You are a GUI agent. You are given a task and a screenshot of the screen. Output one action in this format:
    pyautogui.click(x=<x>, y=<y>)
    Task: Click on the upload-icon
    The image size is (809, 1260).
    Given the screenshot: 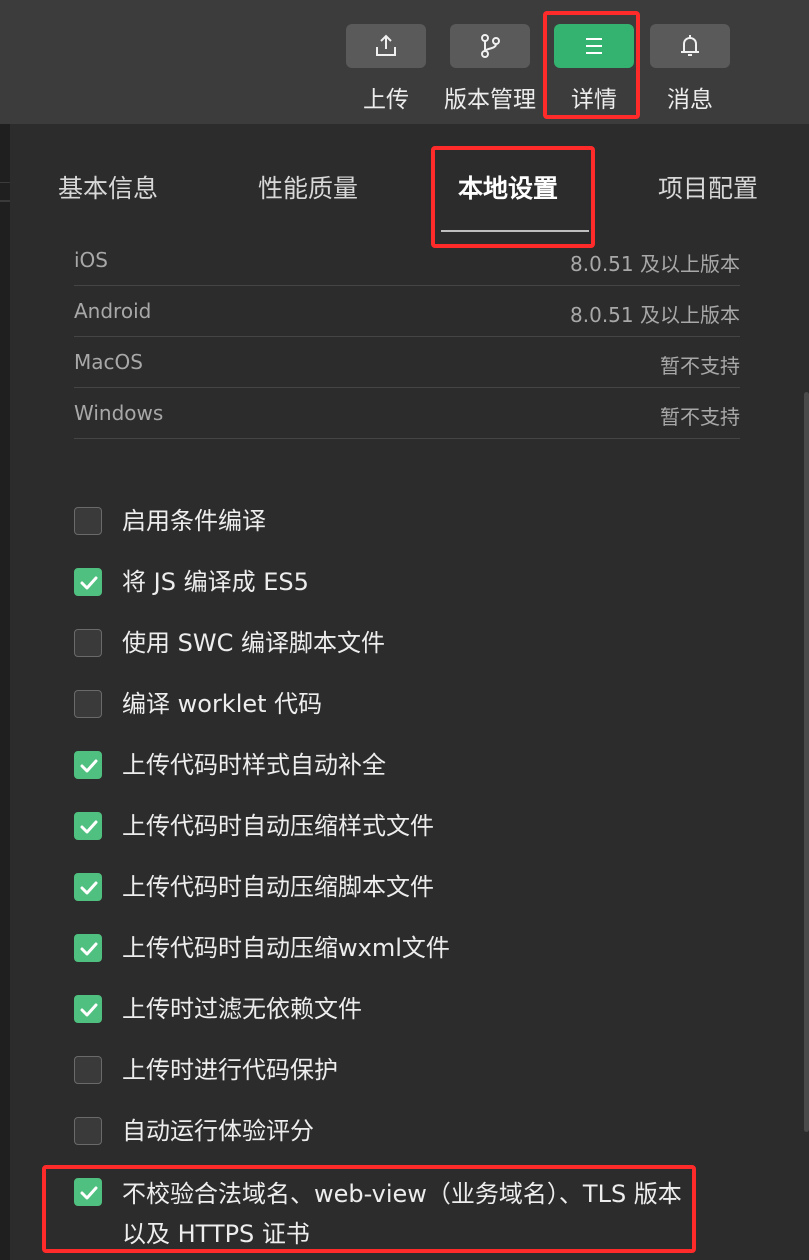 What is the action you would take?
    pyautogui.click(x=386, y=45)
    